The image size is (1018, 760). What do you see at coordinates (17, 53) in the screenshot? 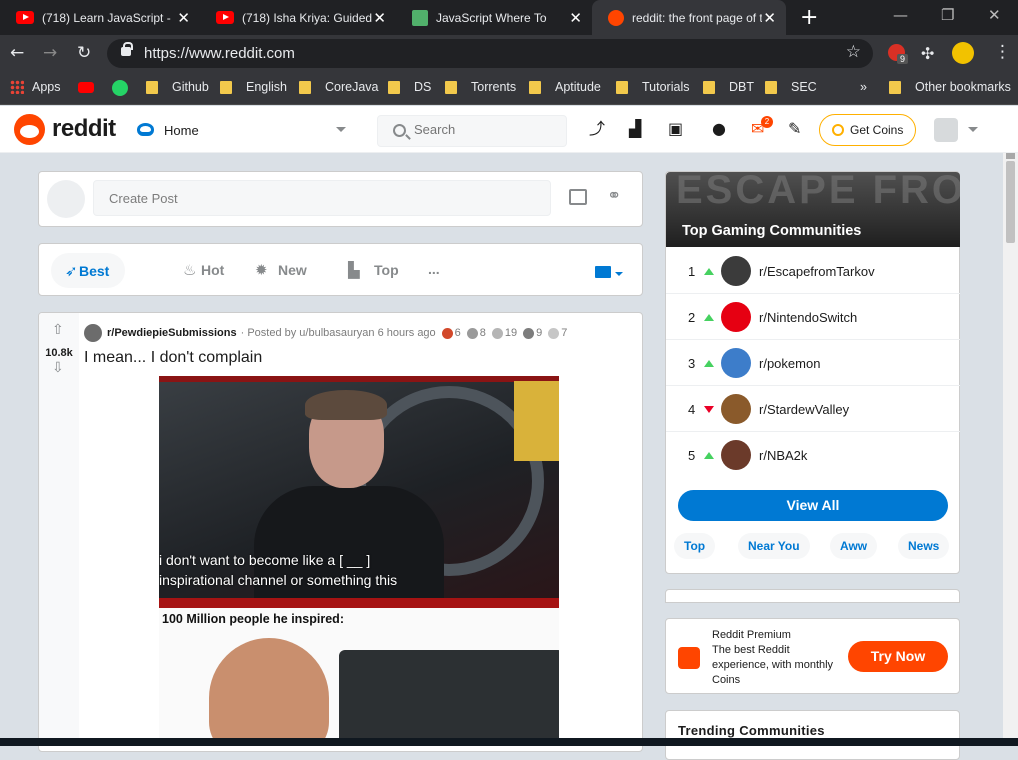
I see `back-icon: ←` at bounding box center [17, 53].